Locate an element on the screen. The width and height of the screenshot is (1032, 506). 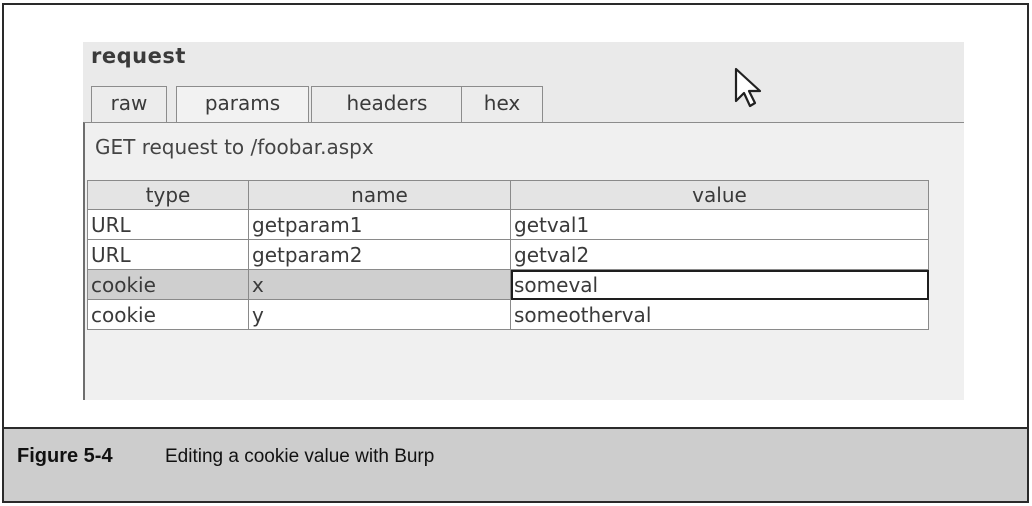
table-header-row: type name value is located at coordinates (508, 195).